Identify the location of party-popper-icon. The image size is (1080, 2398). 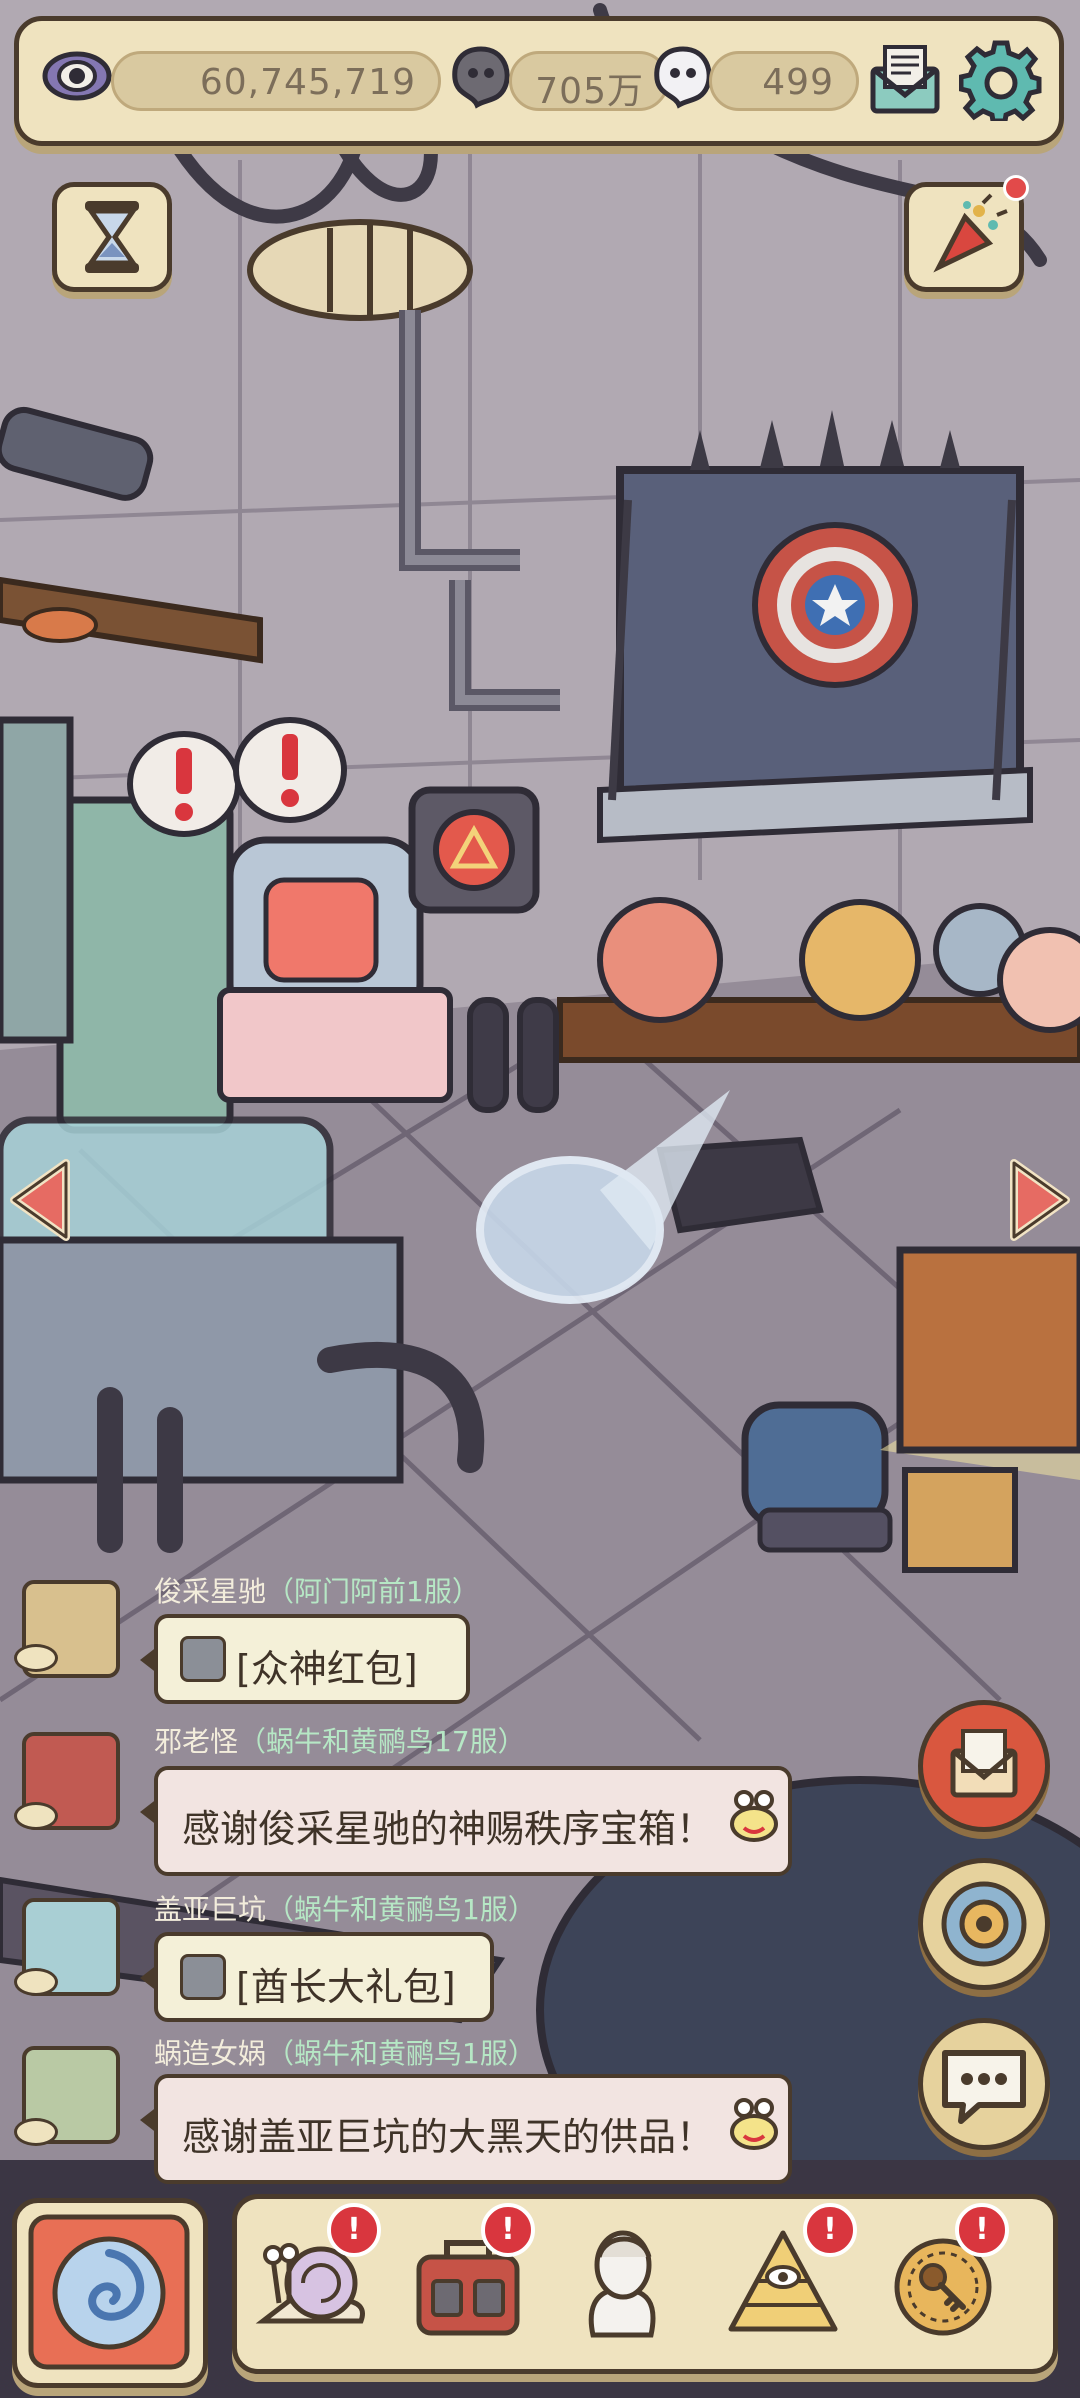
(970, 233).